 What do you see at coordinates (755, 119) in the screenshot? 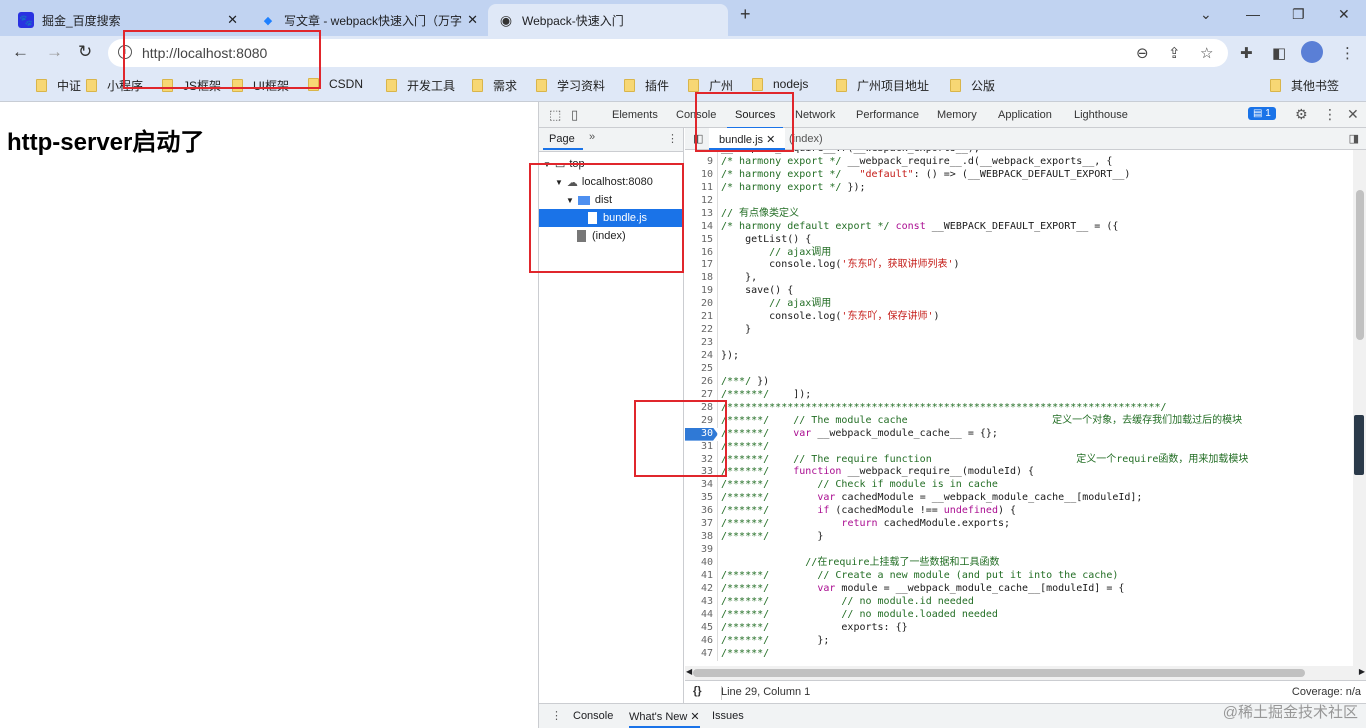
I see `tab-sources: Sources` at bounding box center [755, 119].